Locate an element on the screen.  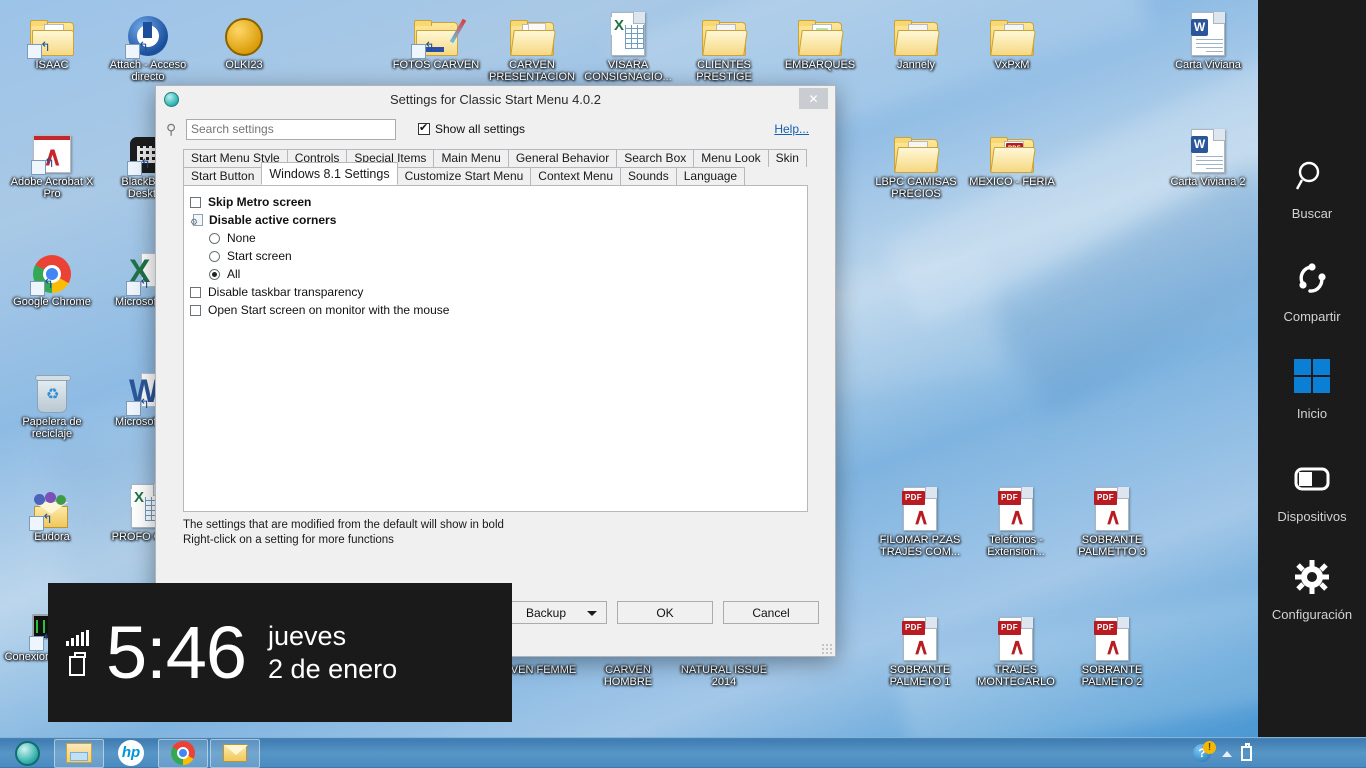
share-icon is located at coordinates (1312, 279).